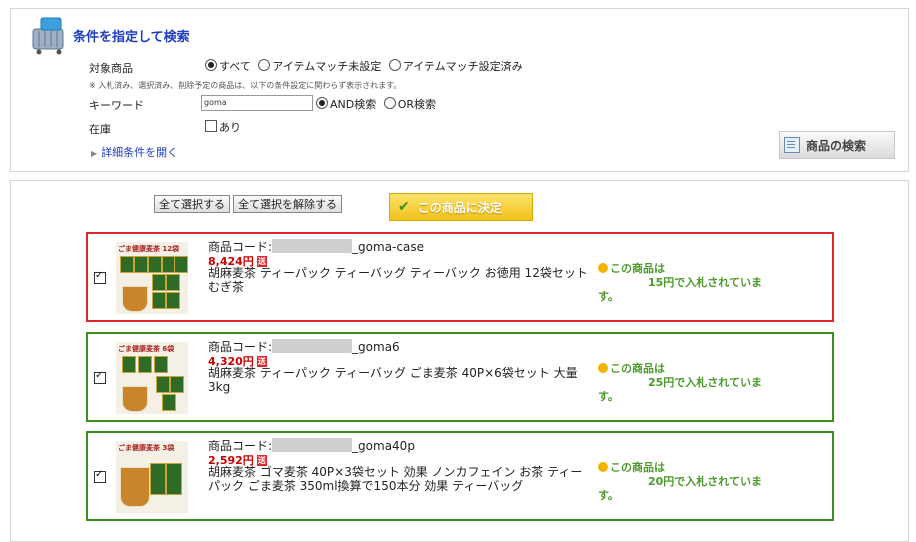 The height and width of the screenshot is (542, 916). What do you see at coordinates (94, 153) in the screenshot?
I see `caret-right-icon: ▶` at bounding box center [94, 153].